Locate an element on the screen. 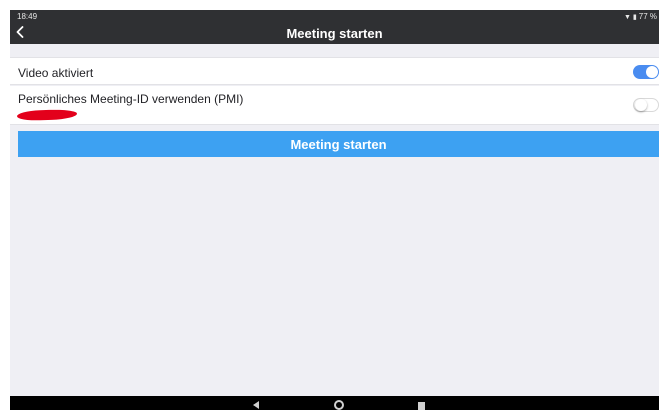 The height and width of the screenshot is (410, 659). back-icon is located at coordinates (256, 405).